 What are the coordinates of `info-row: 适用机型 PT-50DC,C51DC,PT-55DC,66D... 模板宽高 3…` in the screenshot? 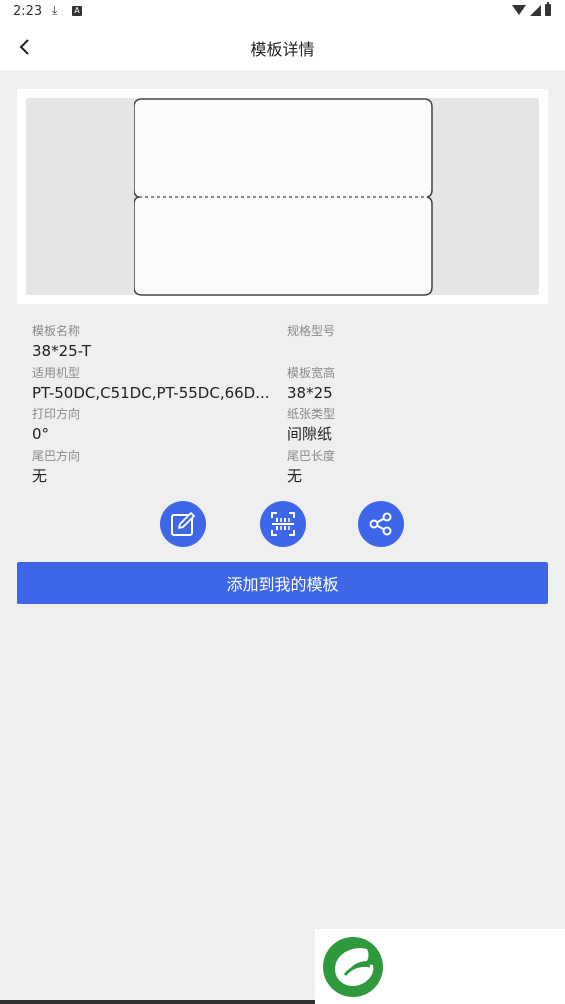 It's located at (287, 386).